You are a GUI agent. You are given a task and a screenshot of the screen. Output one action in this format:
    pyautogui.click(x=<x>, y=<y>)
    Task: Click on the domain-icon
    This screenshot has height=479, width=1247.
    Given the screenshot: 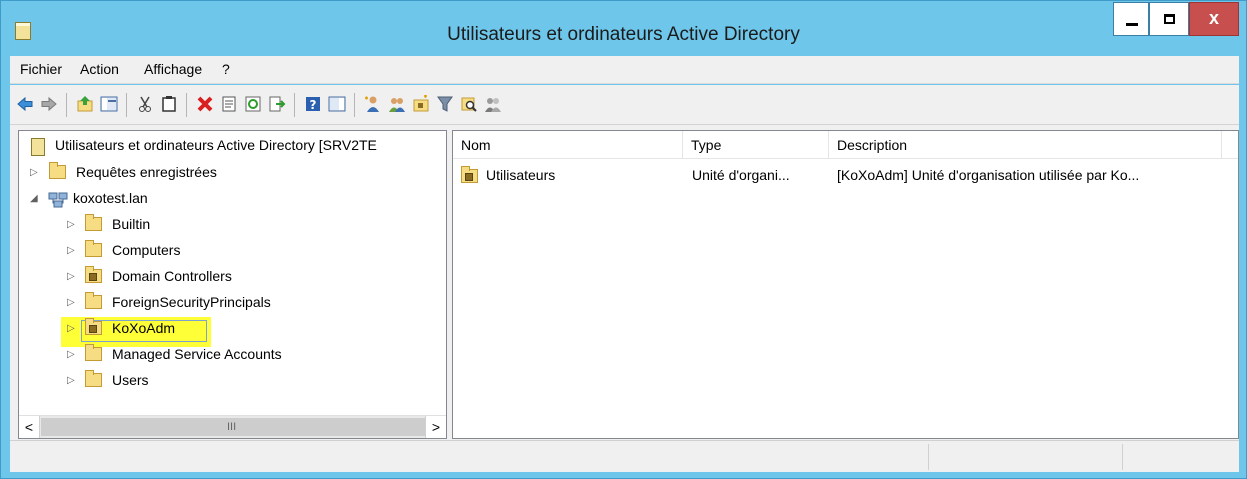 What is the action you would take?
    pyautogui.click(x=58, y=200)
    